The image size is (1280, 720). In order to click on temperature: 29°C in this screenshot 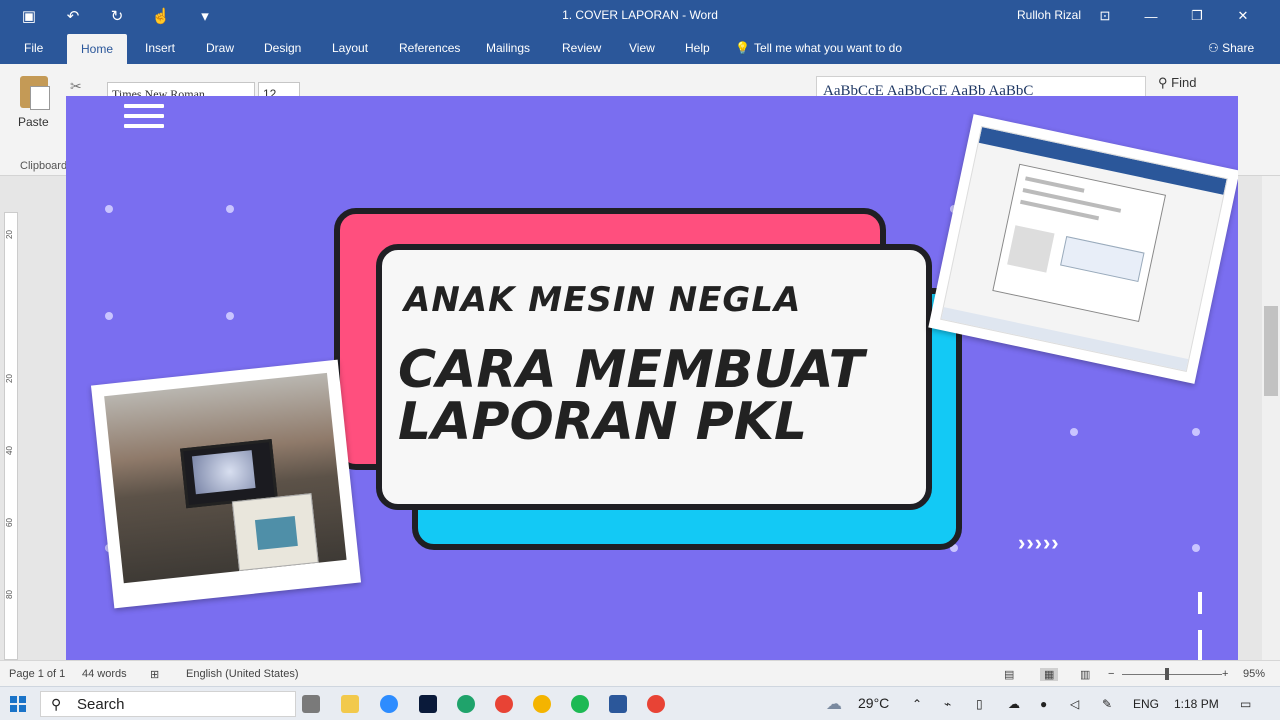, I will do `click(873, 703)`.